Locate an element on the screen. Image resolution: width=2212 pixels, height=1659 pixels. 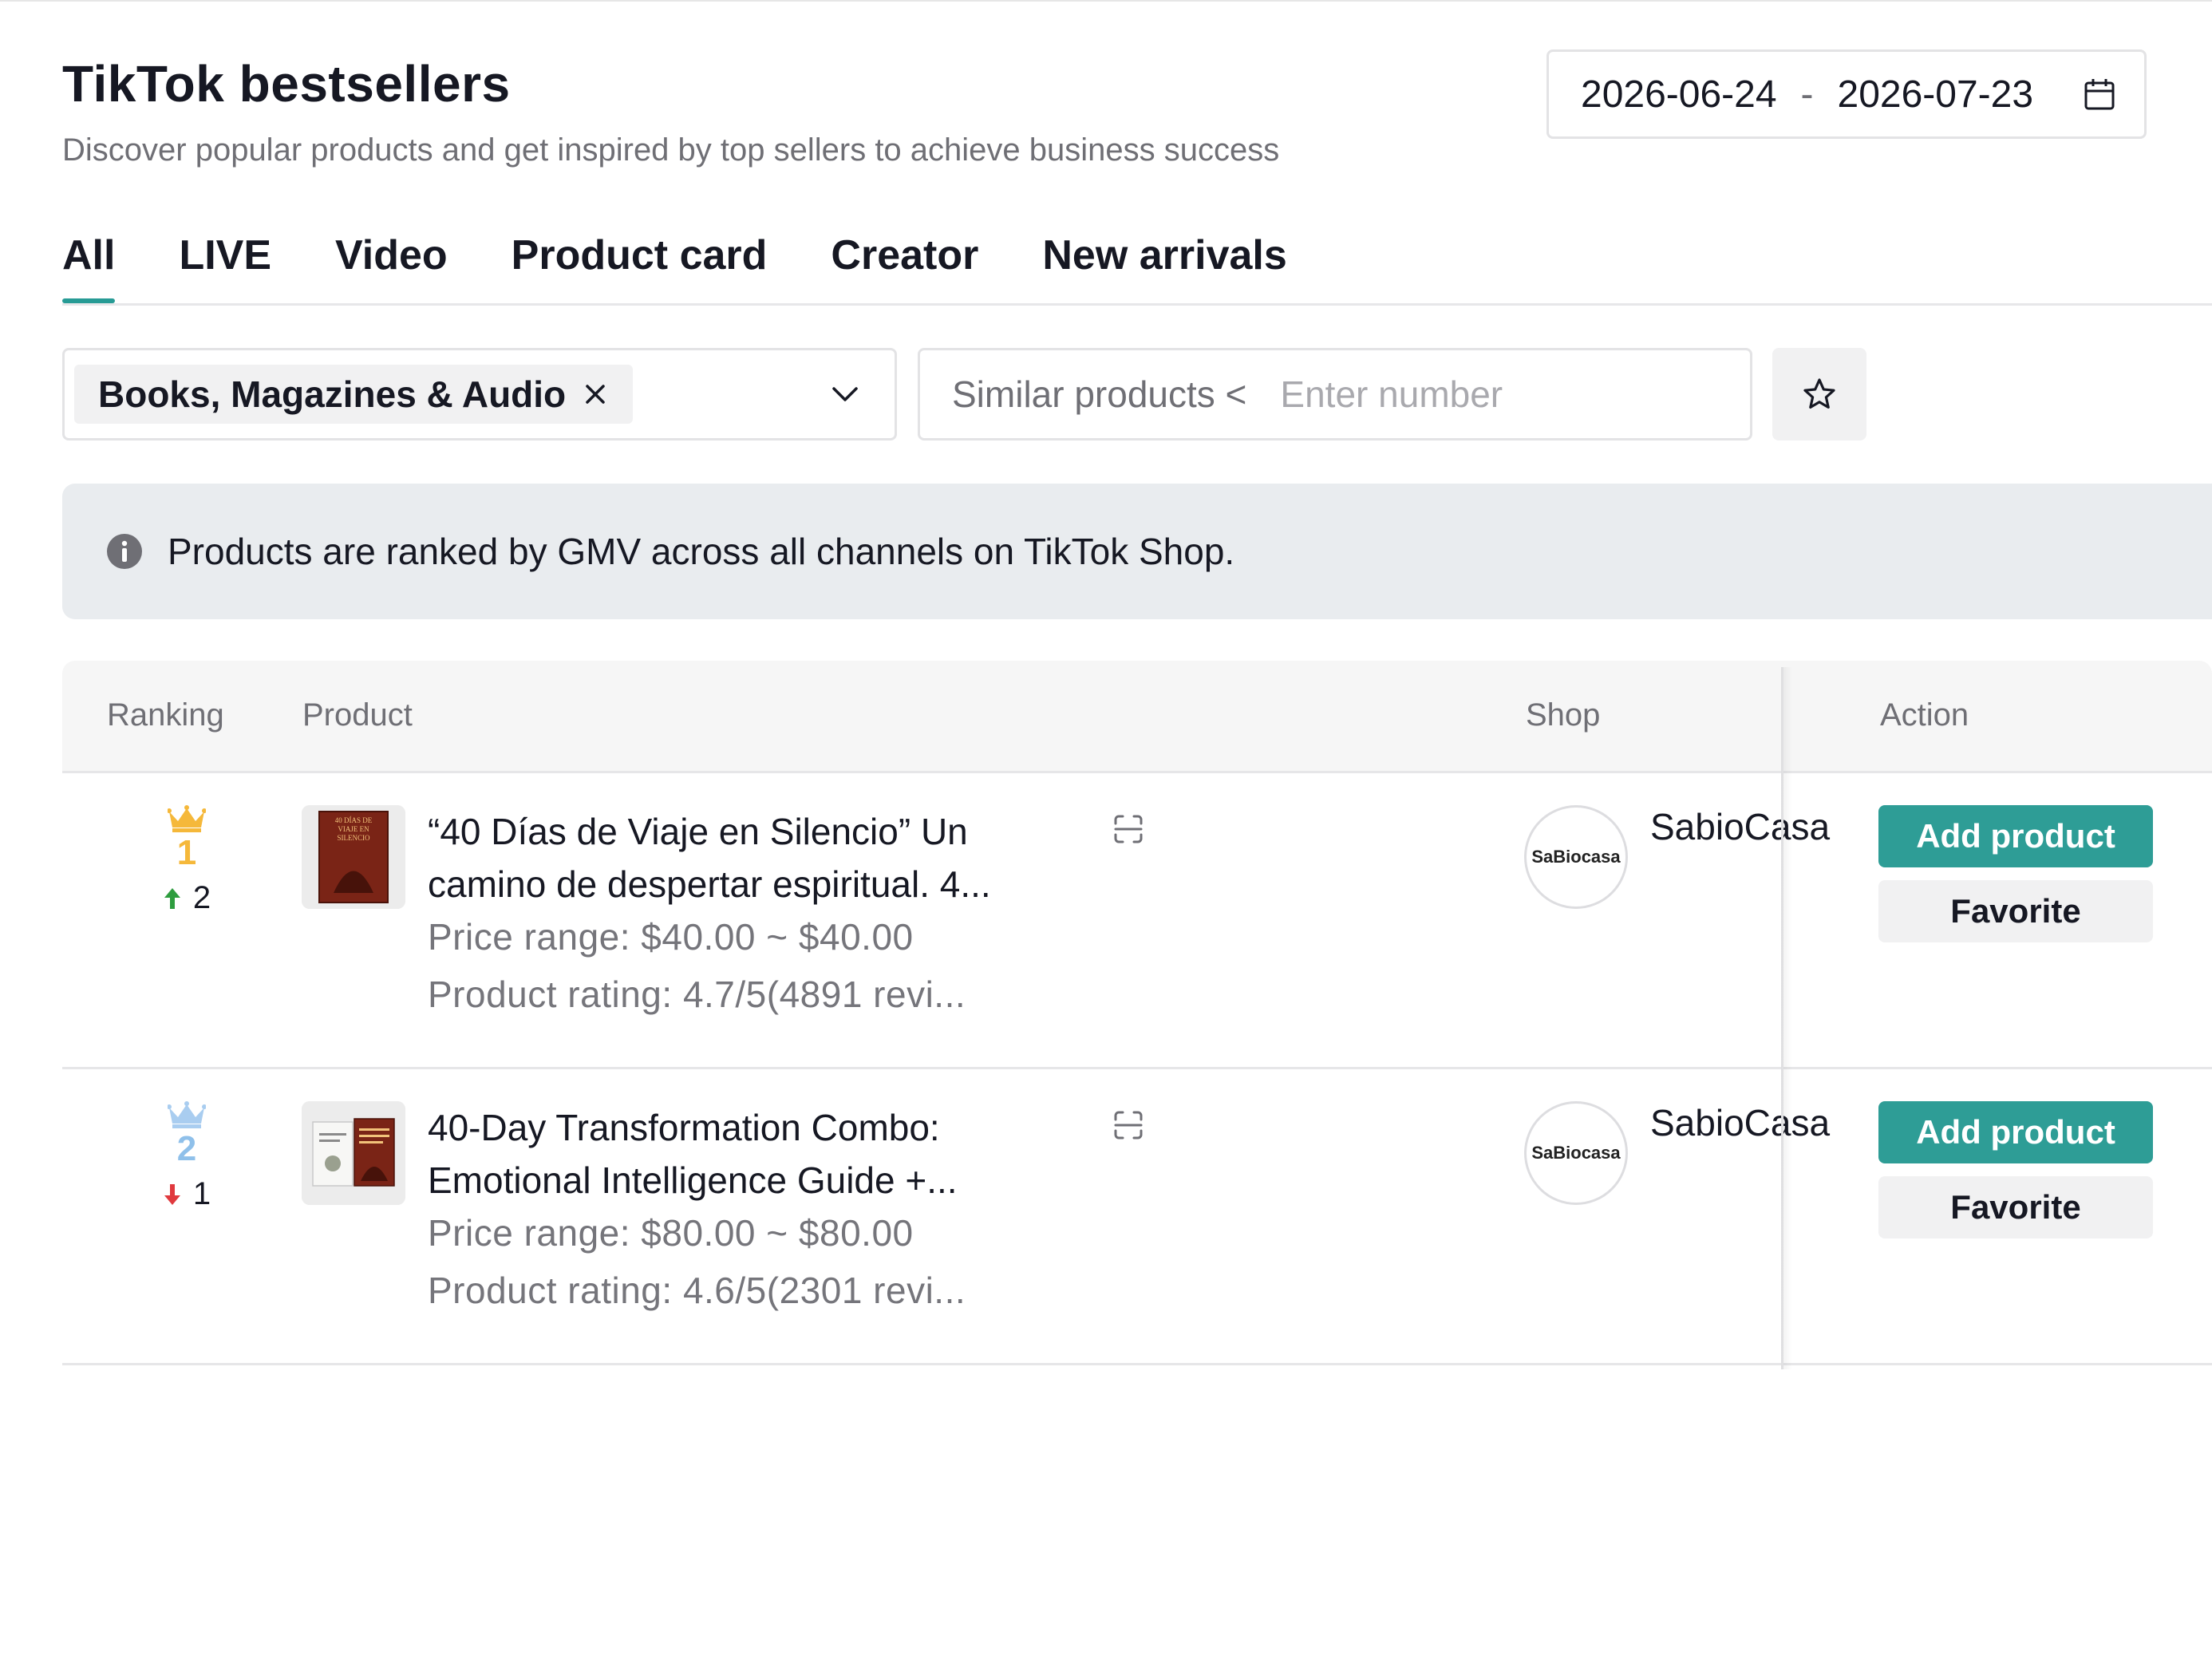
similar-products-filter: Similar products < is located at coordinates (1335, 394).